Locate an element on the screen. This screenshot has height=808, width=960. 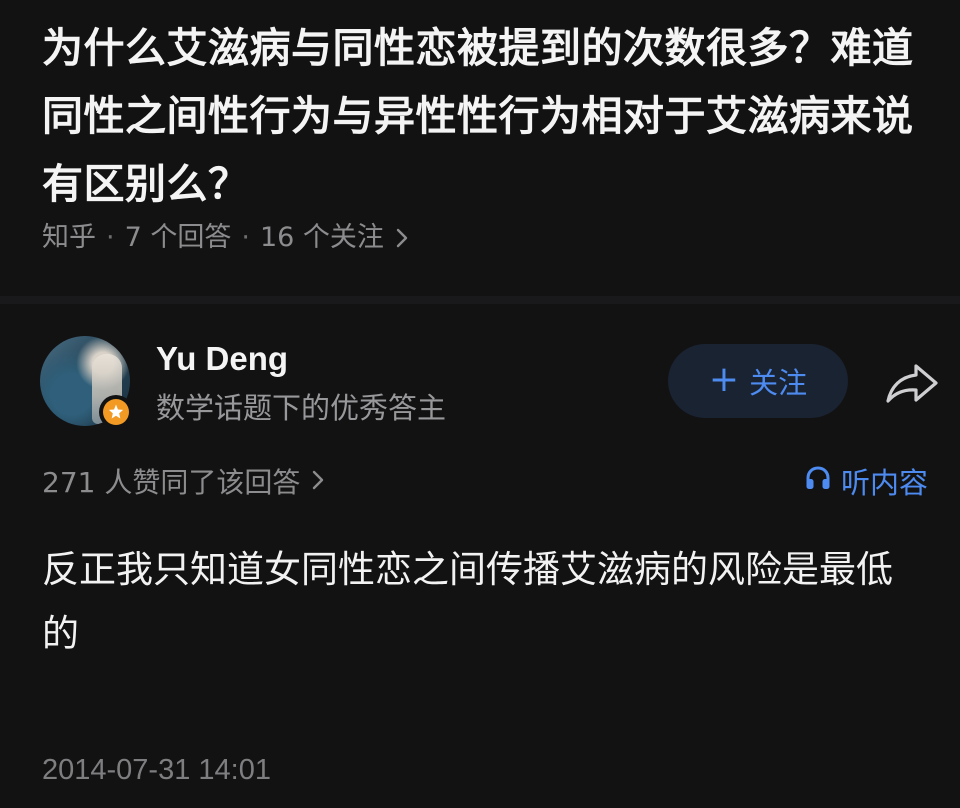
follow-button: + 关注 is located at coordinates (758, 381).